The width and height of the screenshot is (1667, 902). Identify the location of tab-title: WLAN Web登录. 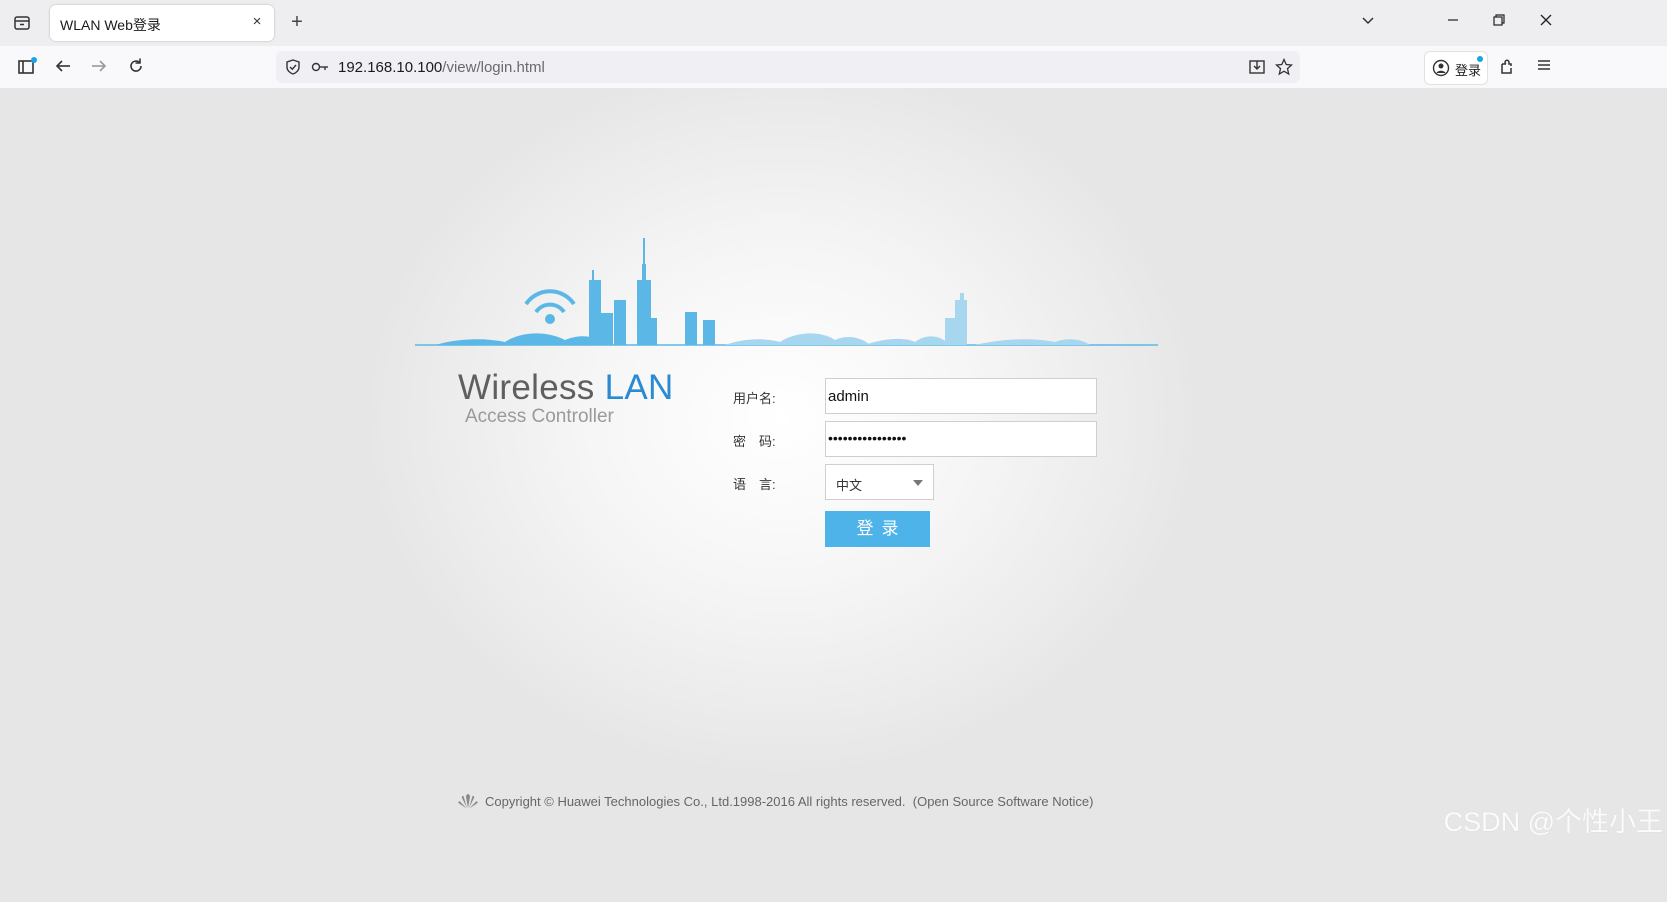
(110, 25).